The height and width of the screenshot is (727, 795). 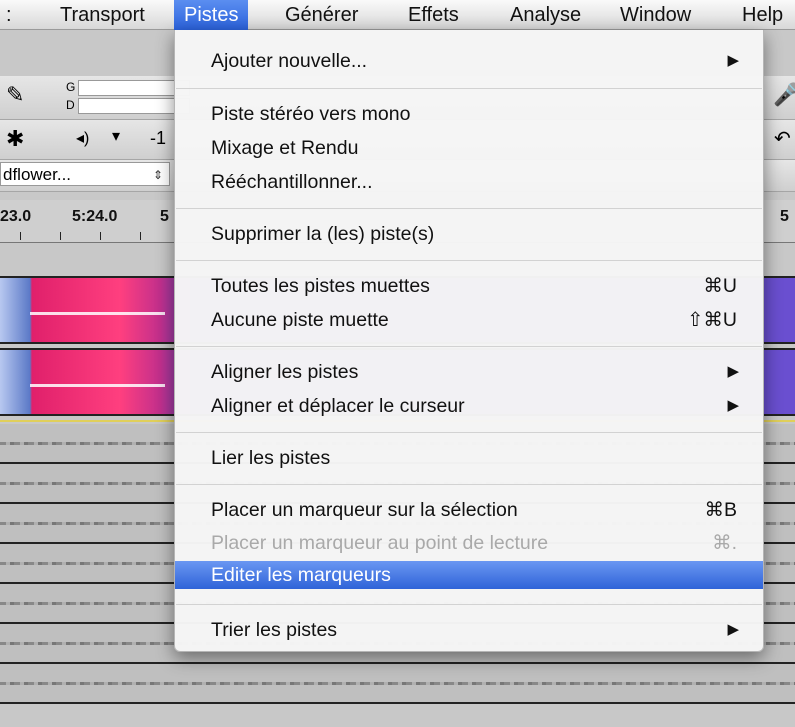 What do you see at coordinates (655, 15) in the screenshot?
I see `menu-window: Window` at bounding box center [655, 15].